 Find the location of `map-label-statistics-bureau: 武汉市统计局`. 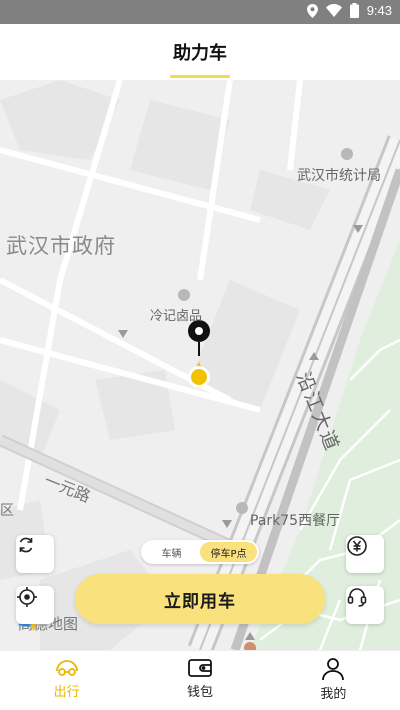

map-label-statistics-bureau: 武汉市统计局 is located at coordinates (339, 176).